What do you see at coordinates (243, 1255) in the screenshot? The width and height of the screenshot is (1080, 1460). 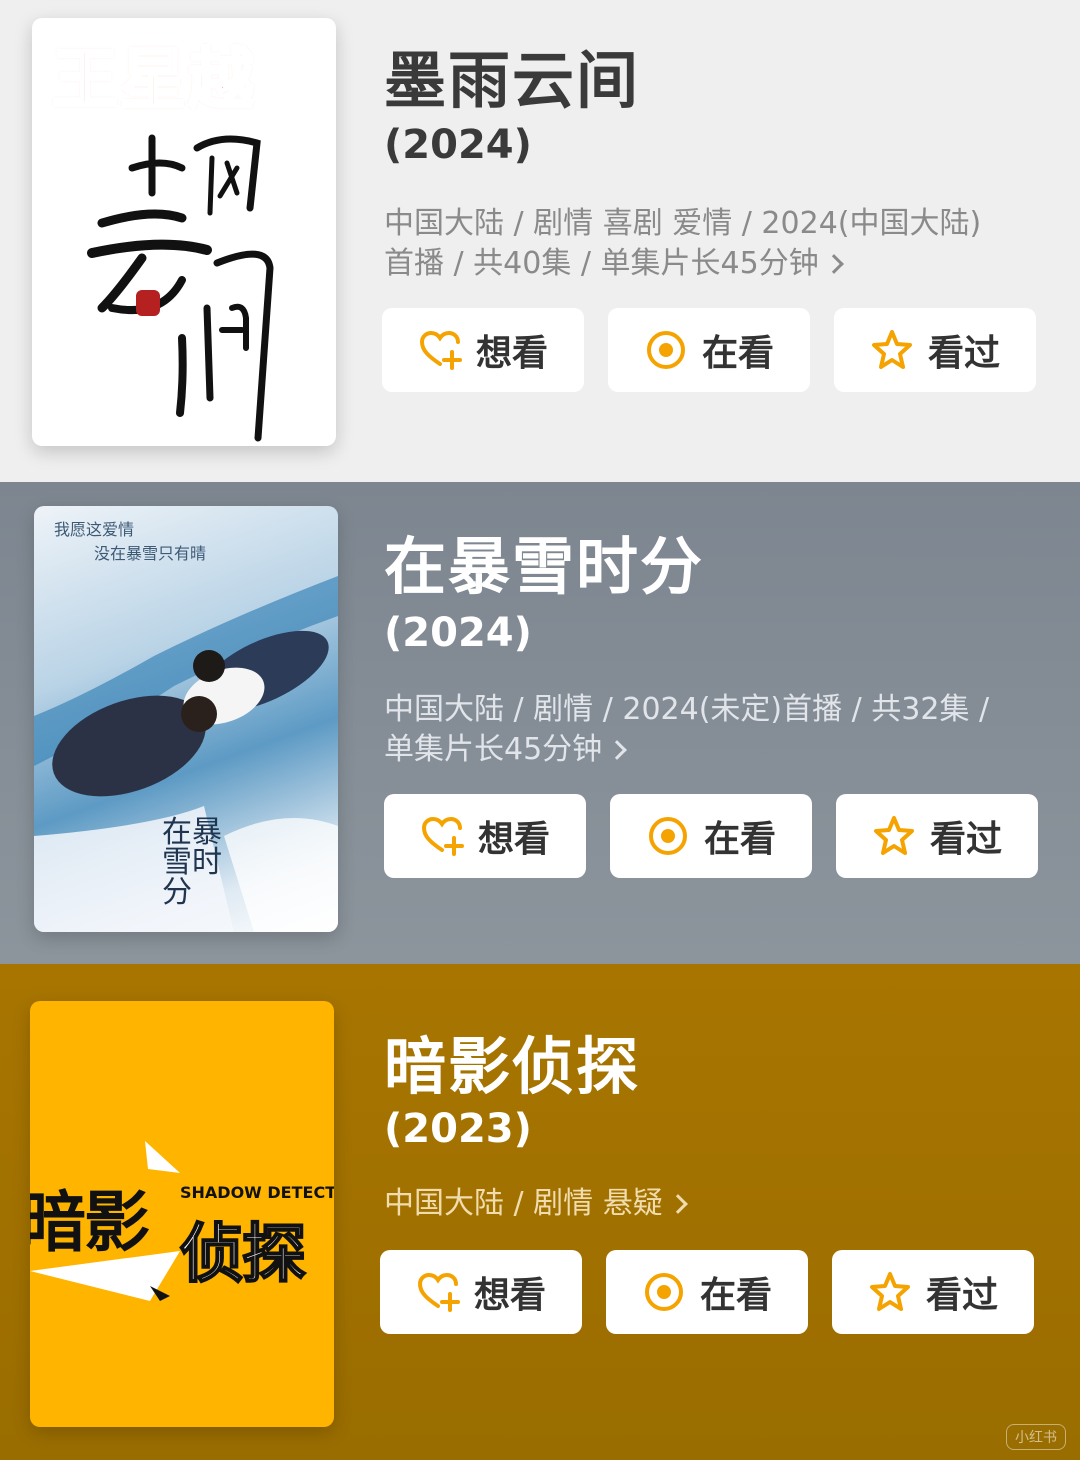 I see `poster-title-right: 侦探` at bounding box center [243, 1255].